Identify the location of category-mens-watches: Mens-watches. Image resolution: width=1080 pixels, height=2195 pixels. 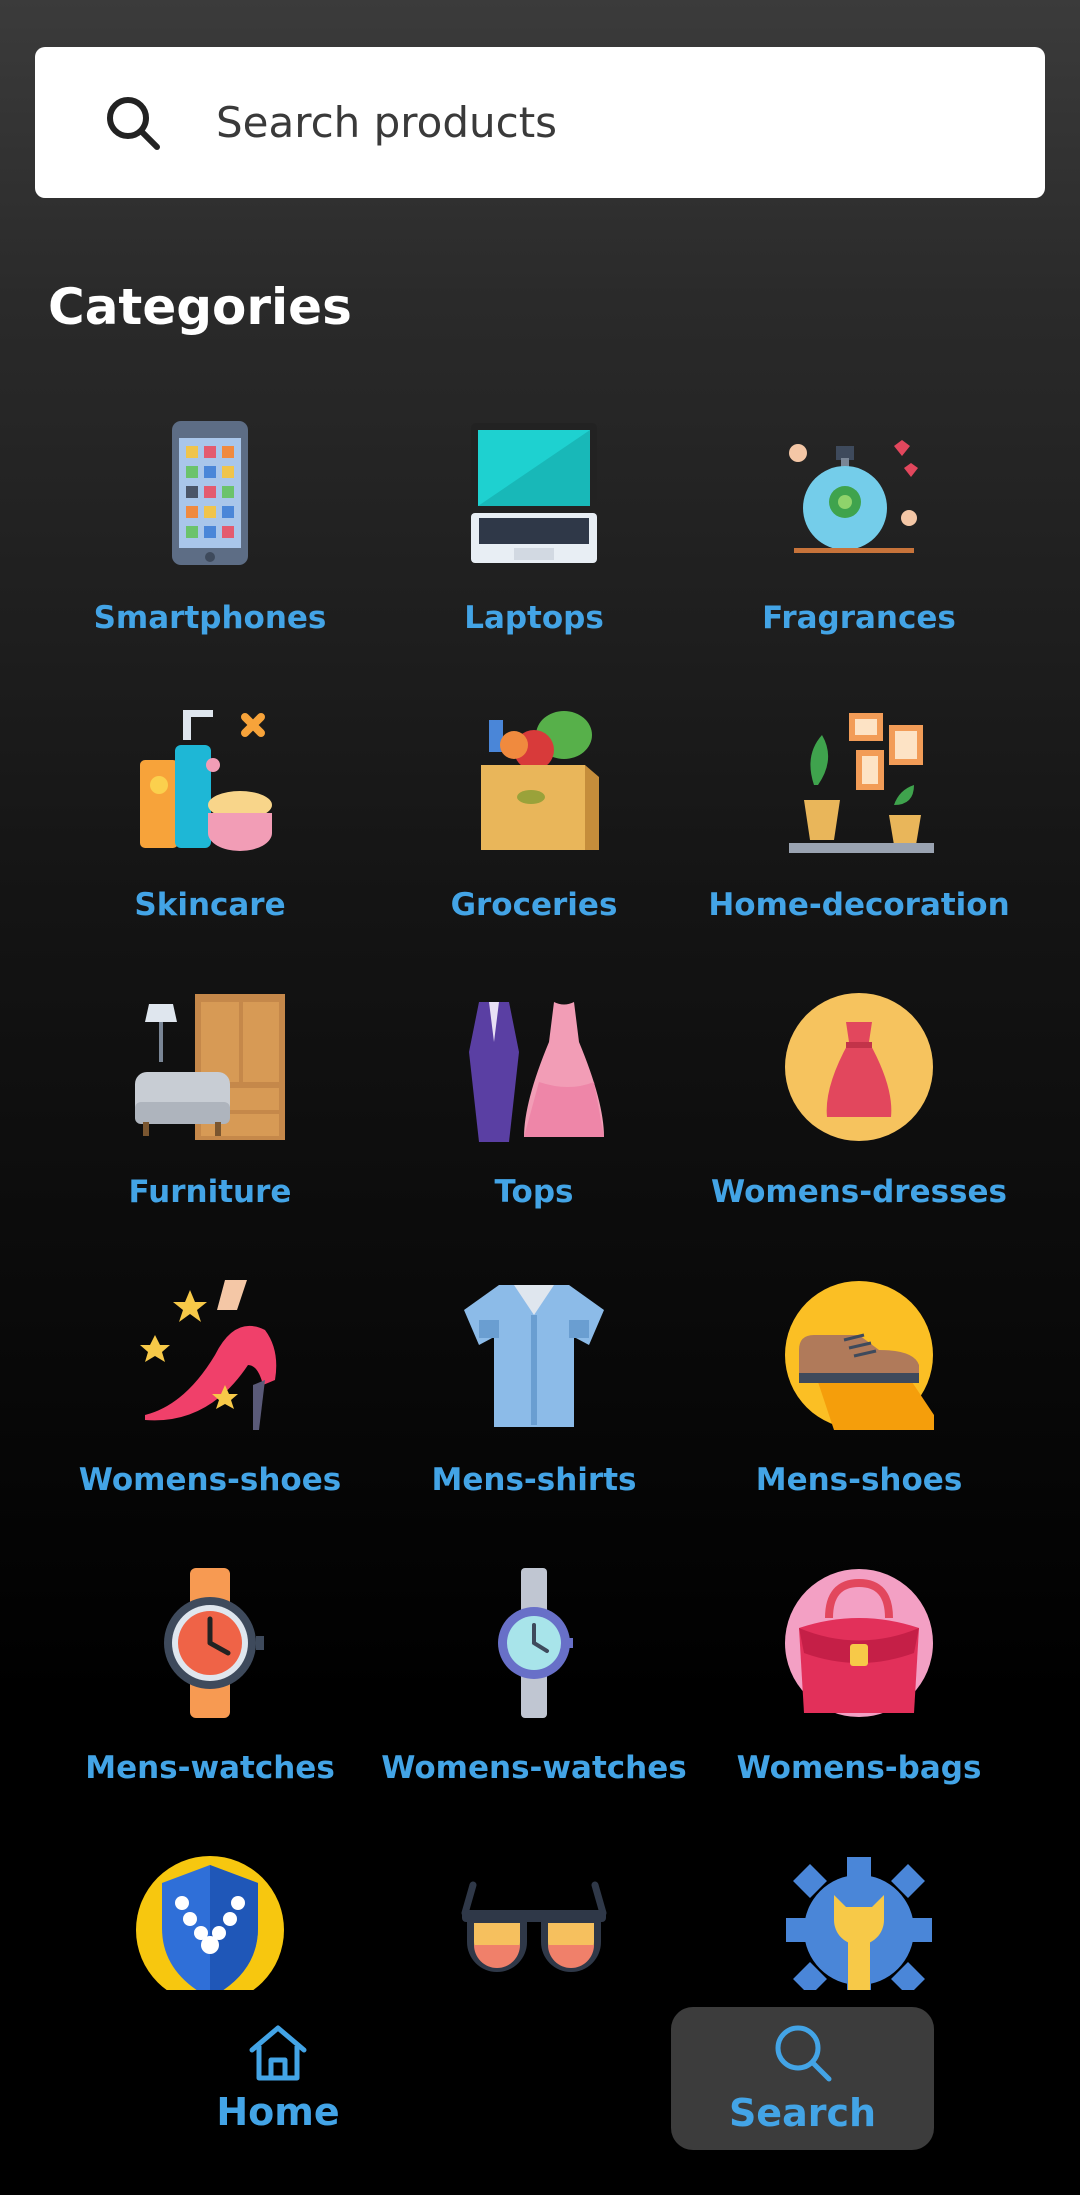
(210, 1698).